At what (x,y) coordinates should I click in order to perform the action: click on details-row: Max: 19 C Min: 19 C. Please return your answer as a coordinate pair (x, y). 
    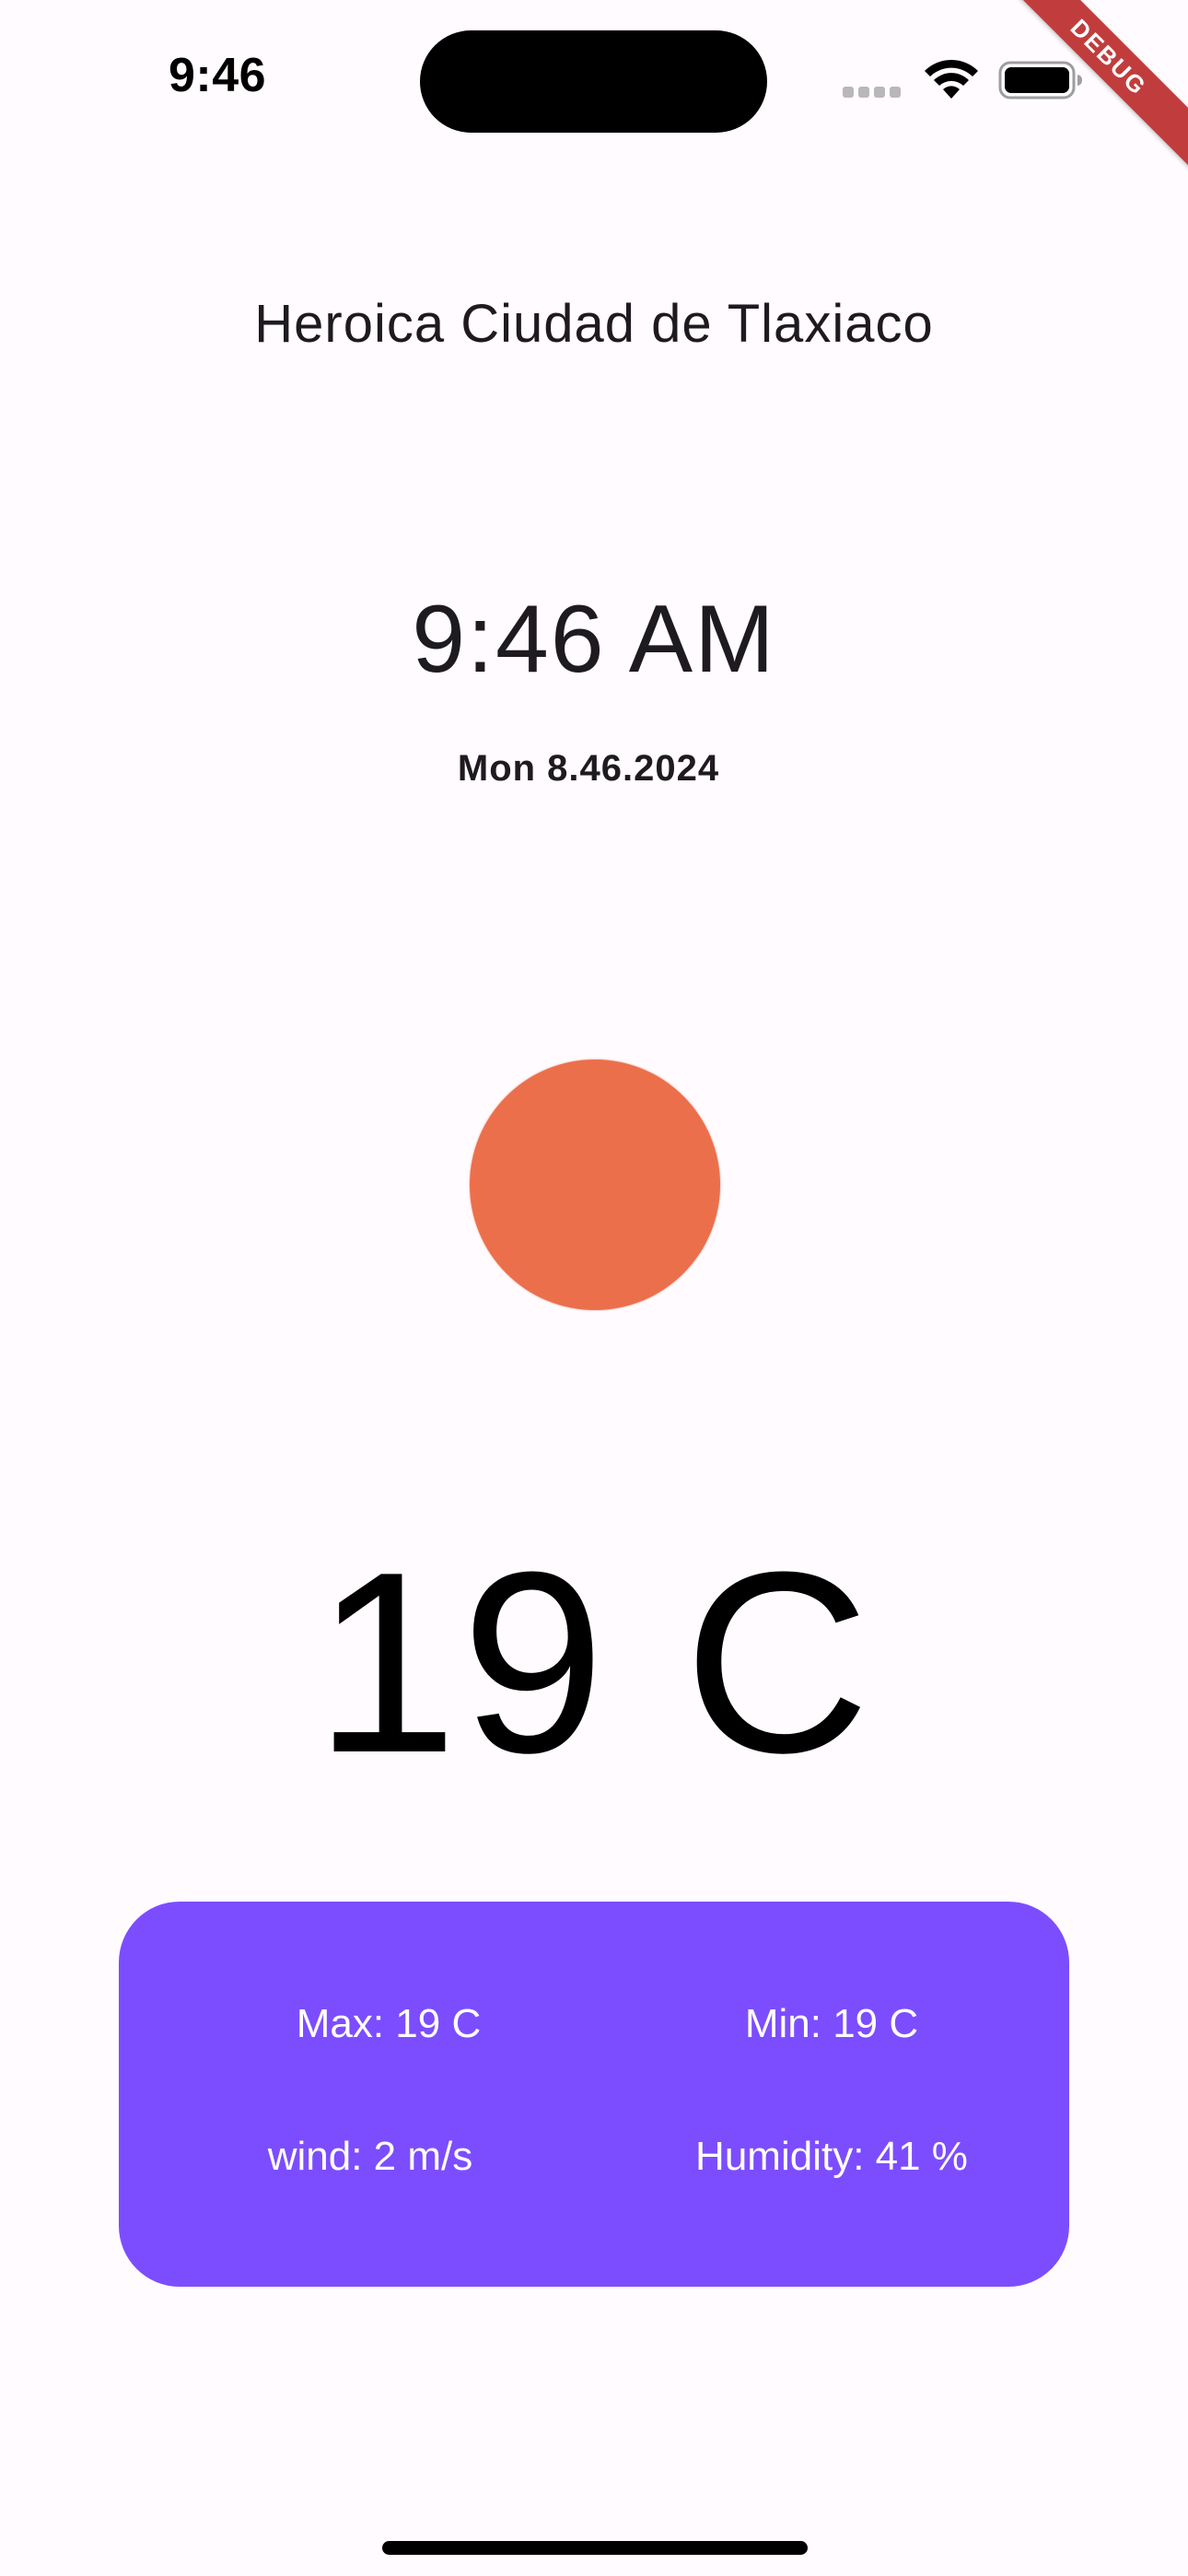
    Looking at the image, I should click on (594, 2024).